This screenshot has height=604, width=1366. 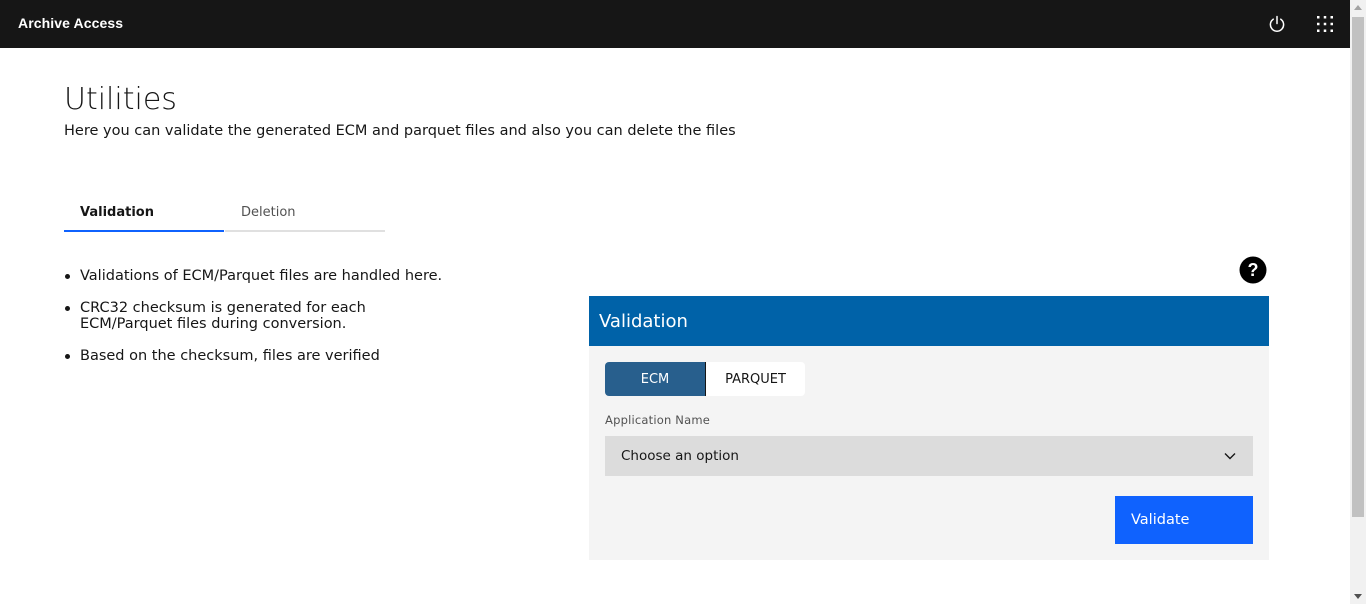 What do you see at coordinates (70, 23) in the screenshot?
I see `app-title: Archive Access` at bounding box center [70, 23].